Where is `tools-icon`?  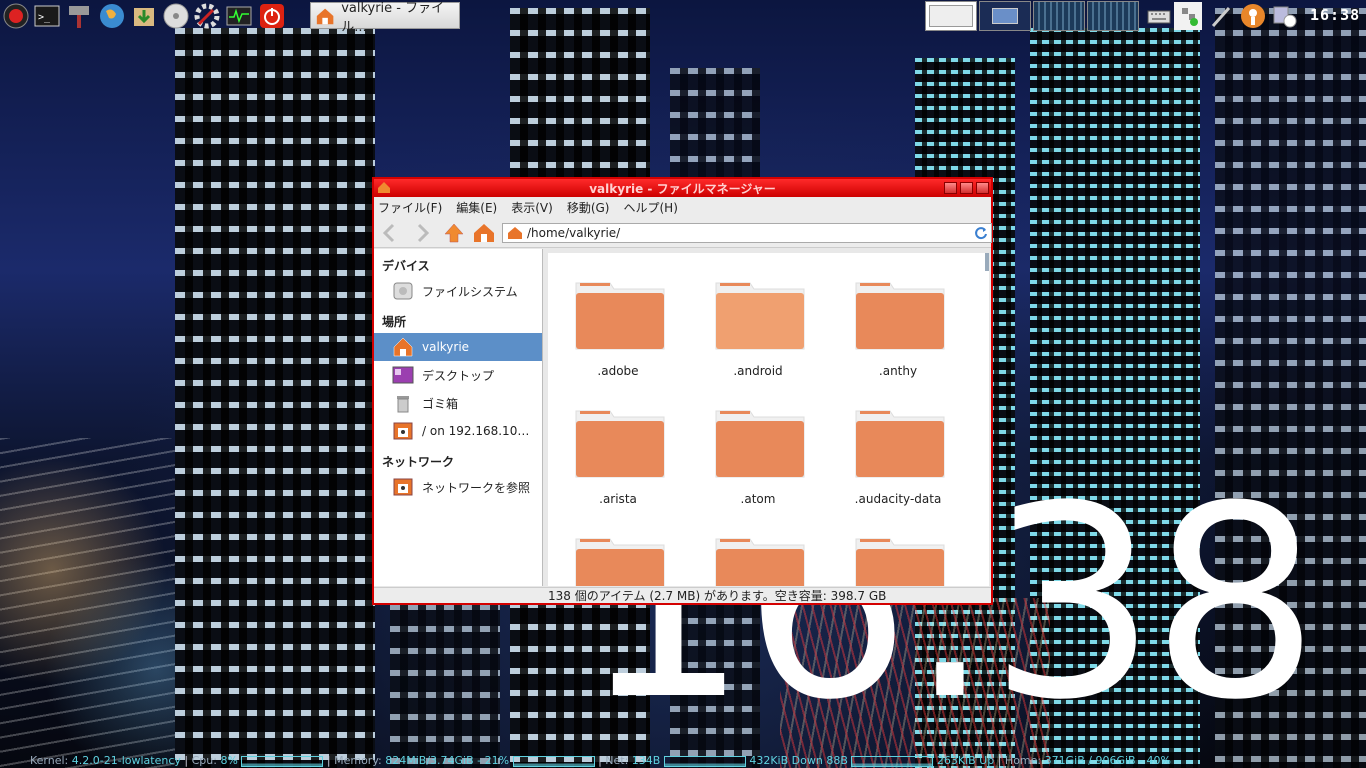 tools-icon is located at coordinates (79, 16).